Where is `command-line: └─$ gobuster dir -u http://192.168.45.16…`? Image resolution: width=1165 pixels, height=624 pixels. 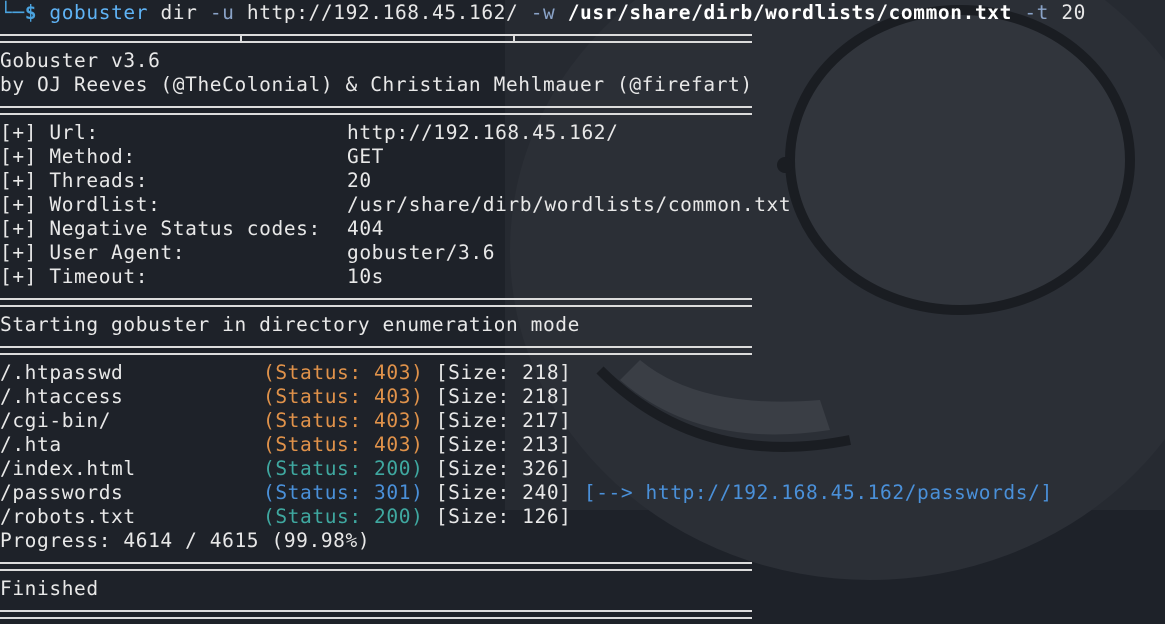
command-line: └─$ gobuster dir -u http://192.168.45.16… is located at coordinates (543, 13).